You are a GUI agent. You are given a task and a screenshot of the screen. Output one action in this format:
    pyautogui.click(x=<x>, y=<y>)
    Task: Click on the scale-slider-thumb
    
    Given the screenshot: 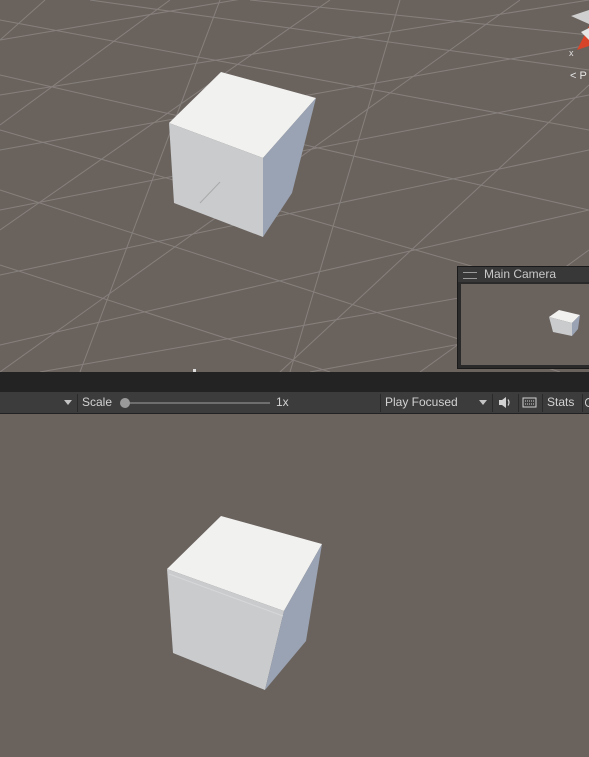 What is the action you would take?
    pyautogui.click(x=125, y=403)
    